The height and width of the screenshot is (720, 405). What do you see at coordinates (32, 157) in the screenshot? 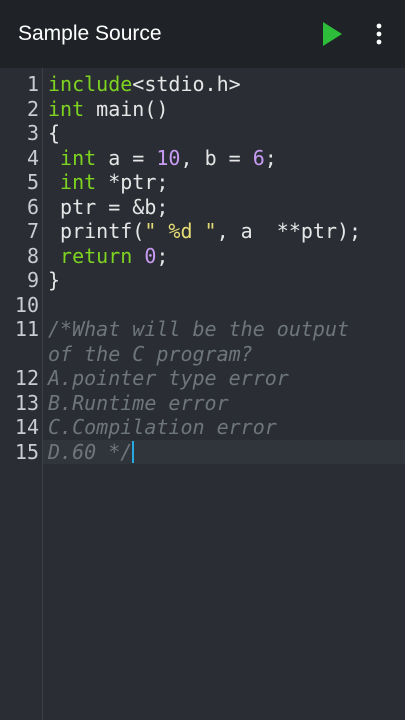
I see `line-number: 4` at bounding box center [32, 157].